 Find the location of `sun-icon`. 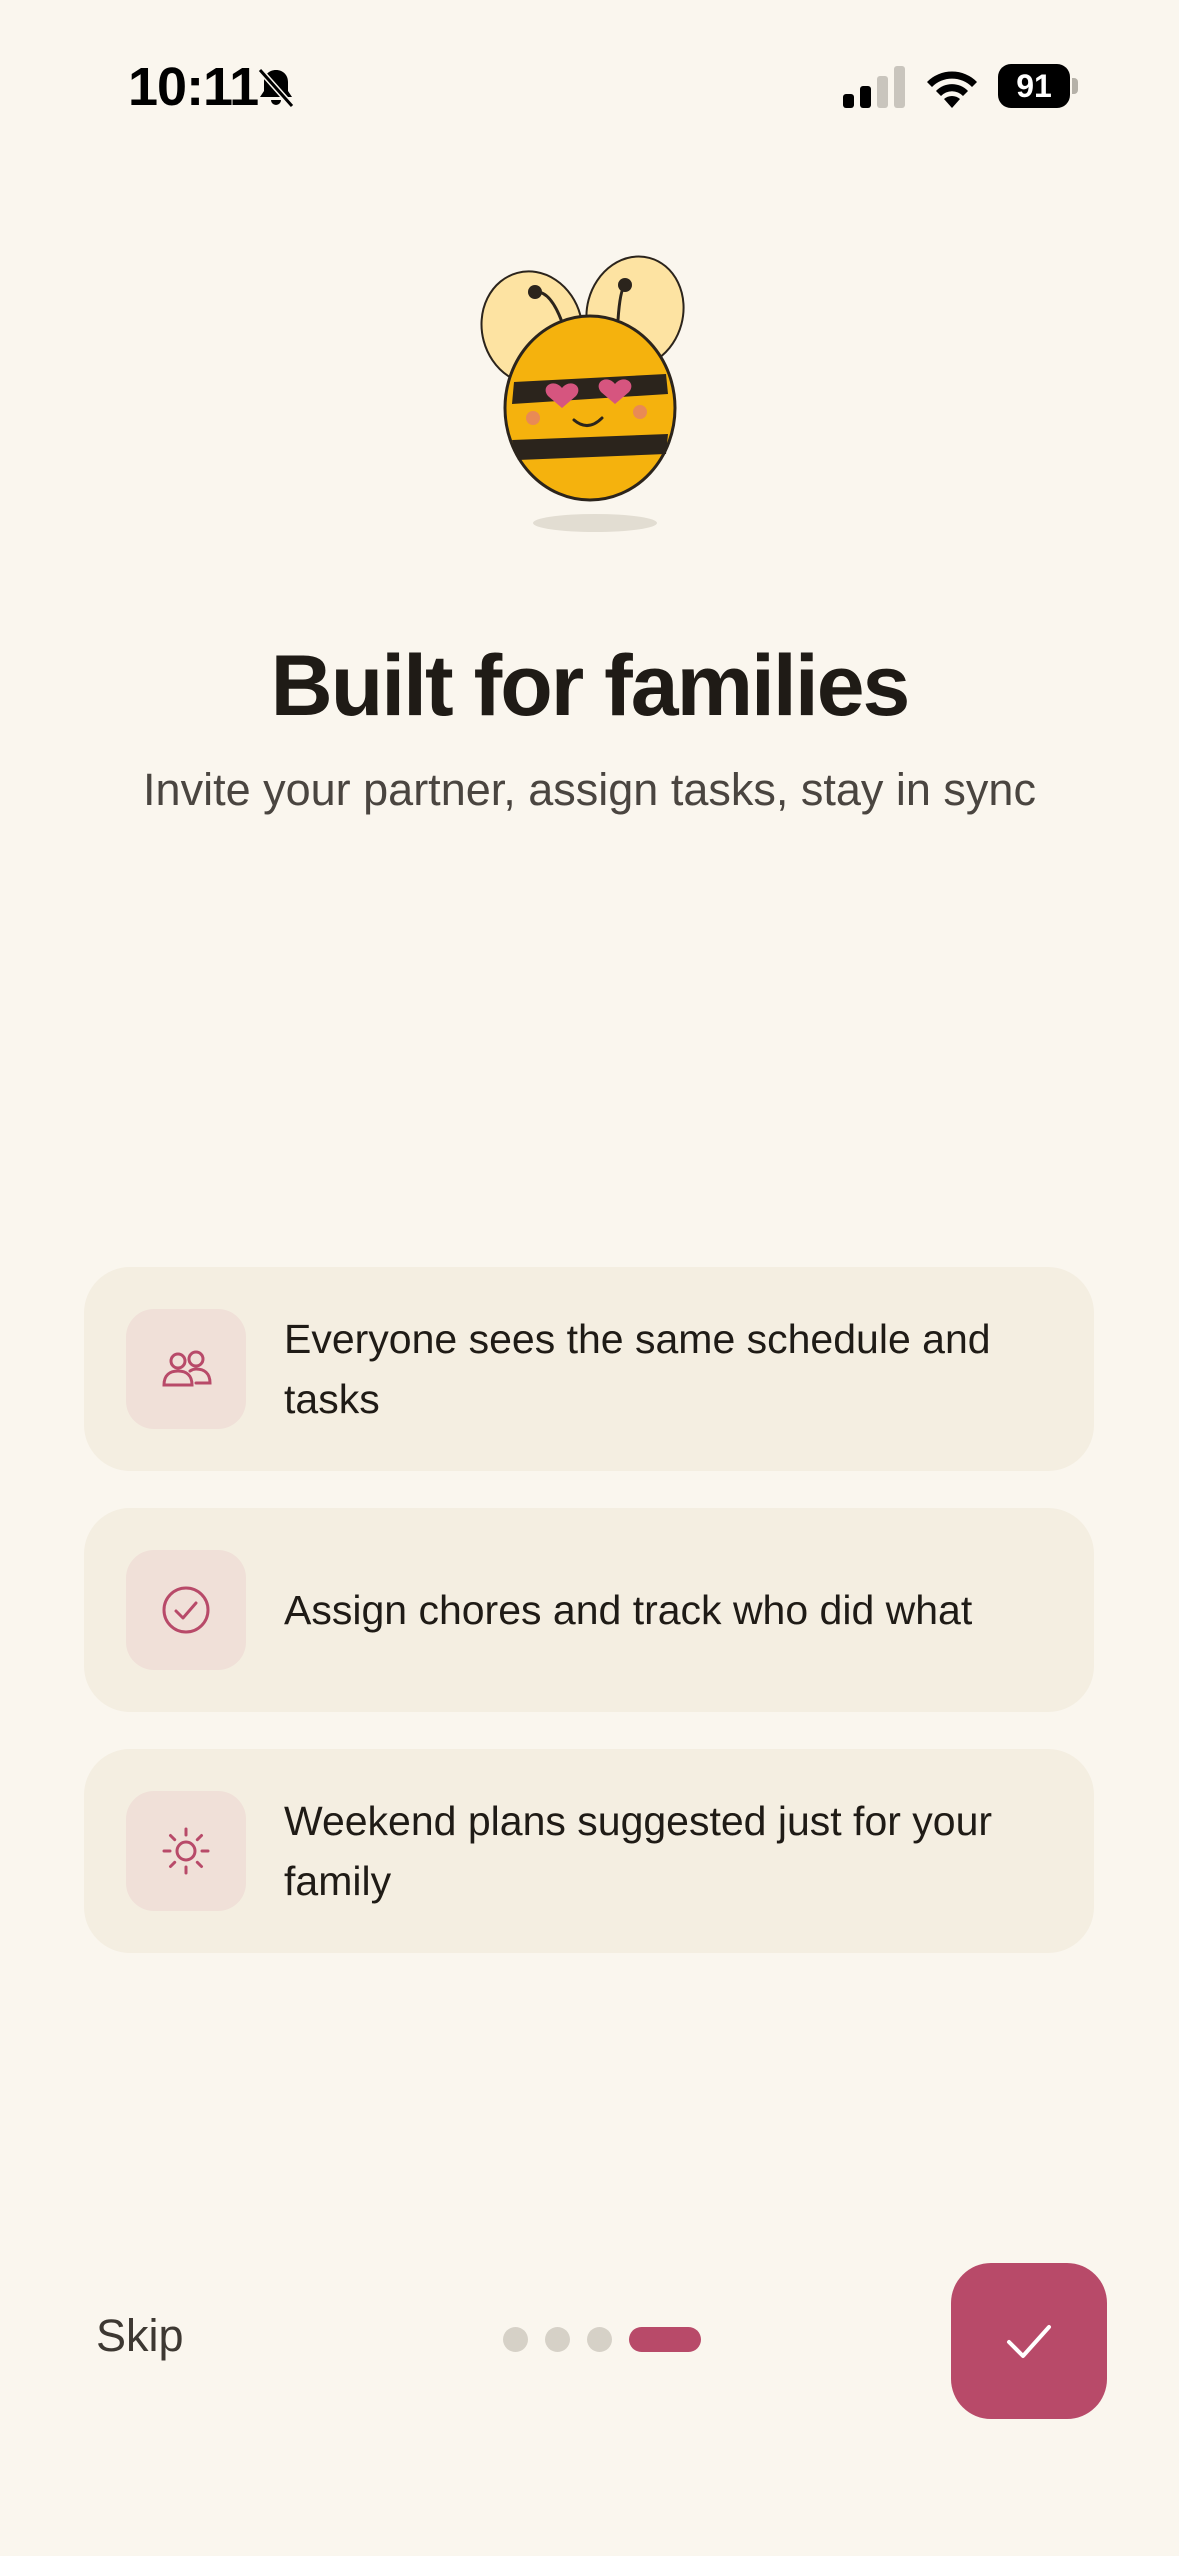

sun-icon is located at coordinates (186, 1851).